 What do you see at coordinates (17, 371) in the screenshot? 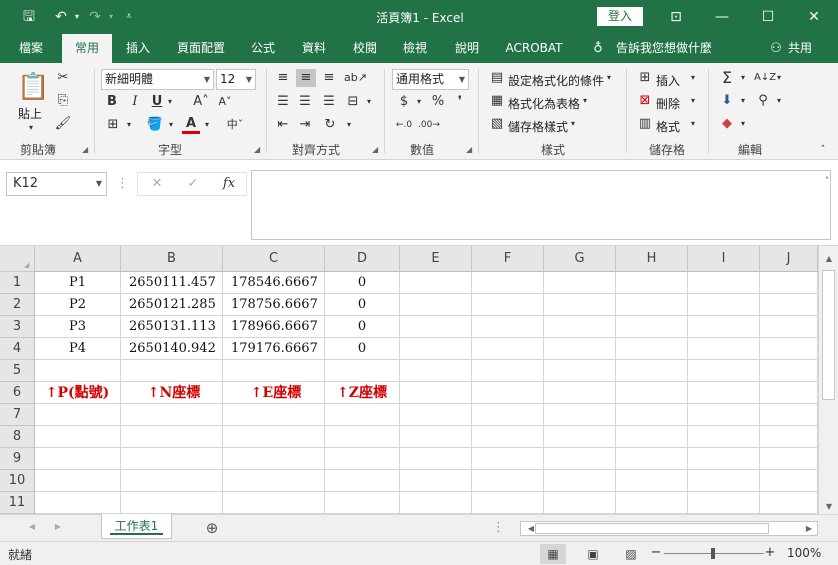
I see `row-header-5: 5` at bounding box center [17, 371].